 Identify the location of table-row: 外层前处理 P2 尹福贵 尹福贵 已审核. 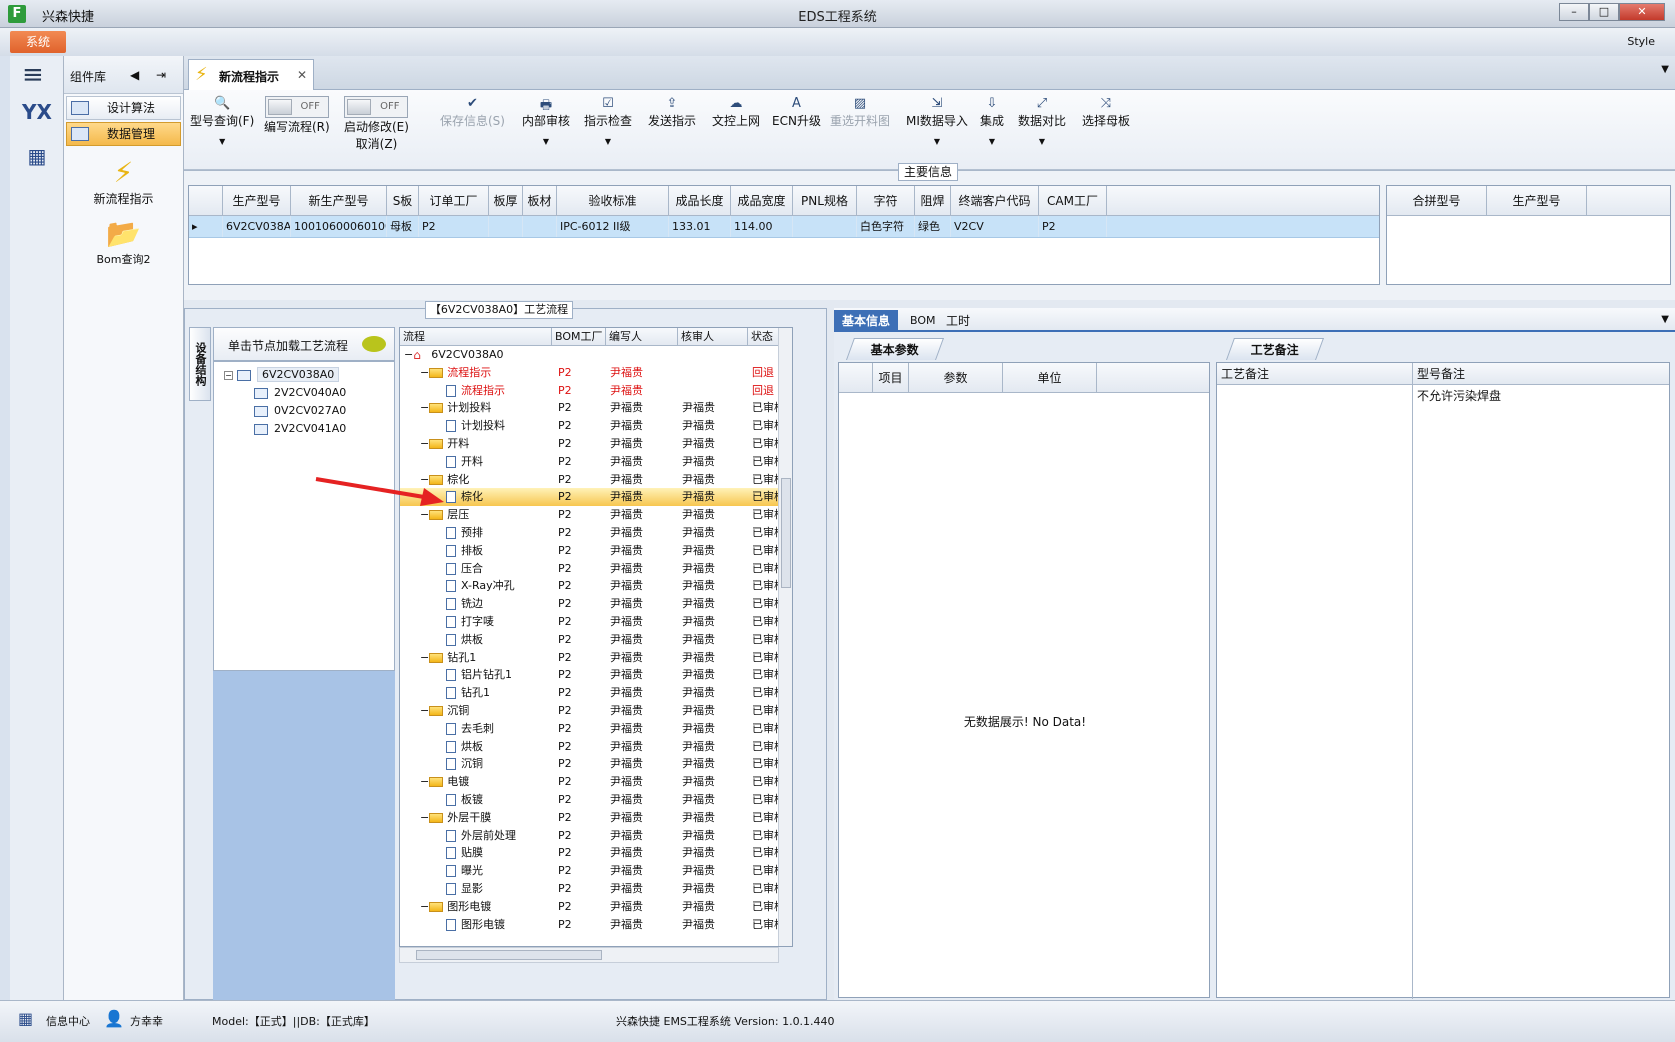
(596, 836).